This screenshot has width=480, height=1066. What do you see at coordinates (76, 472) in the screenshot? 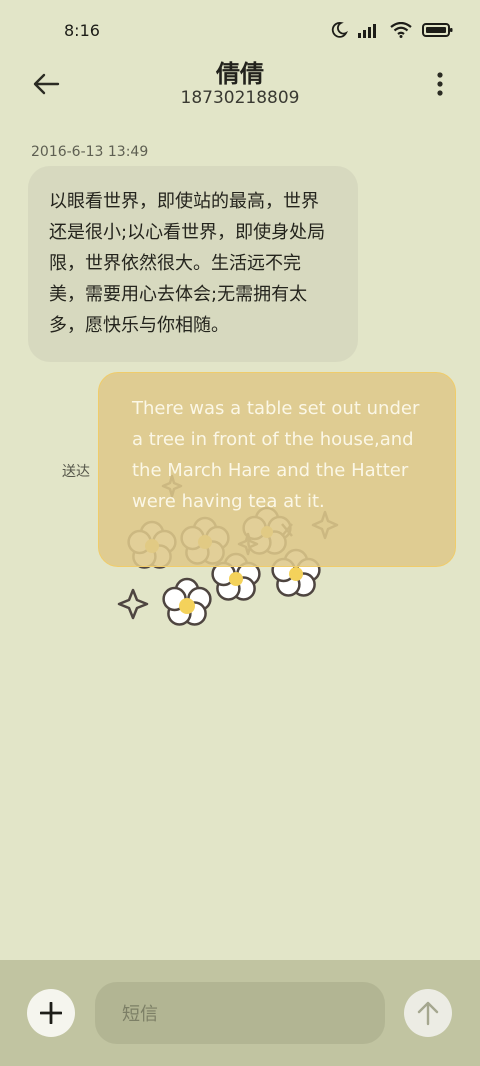
I see `delivery-status: 送达` at bounding box center [76, 472].